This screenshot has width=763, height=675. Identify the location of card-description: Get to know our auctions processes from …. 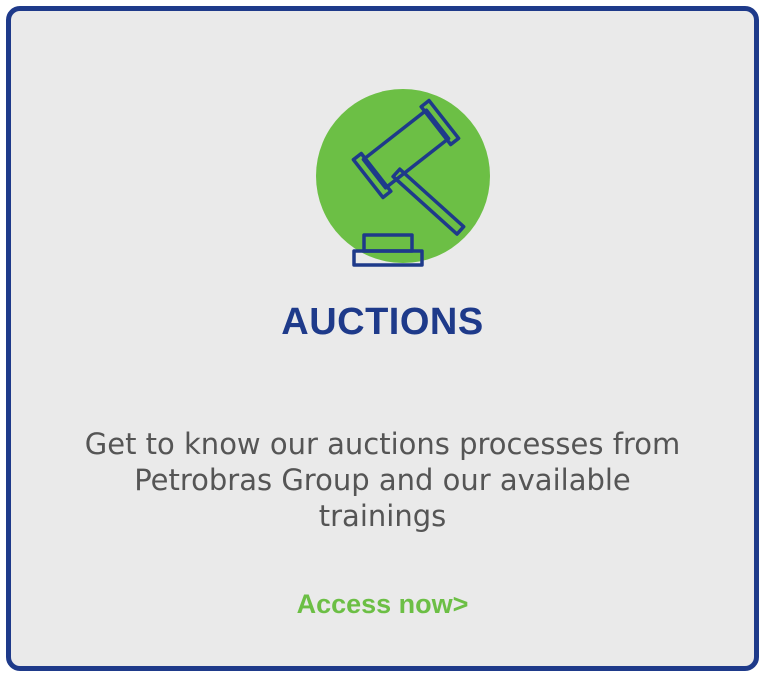
(382, 480).